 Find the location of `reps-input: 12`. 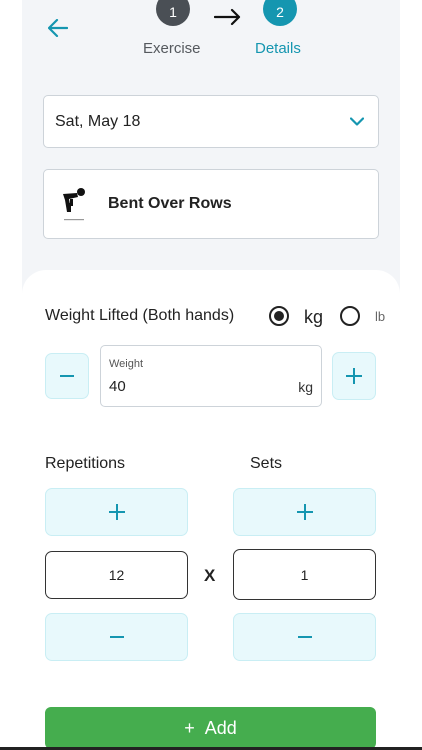

reps-input: 12 is located at coordinates (116, 575).